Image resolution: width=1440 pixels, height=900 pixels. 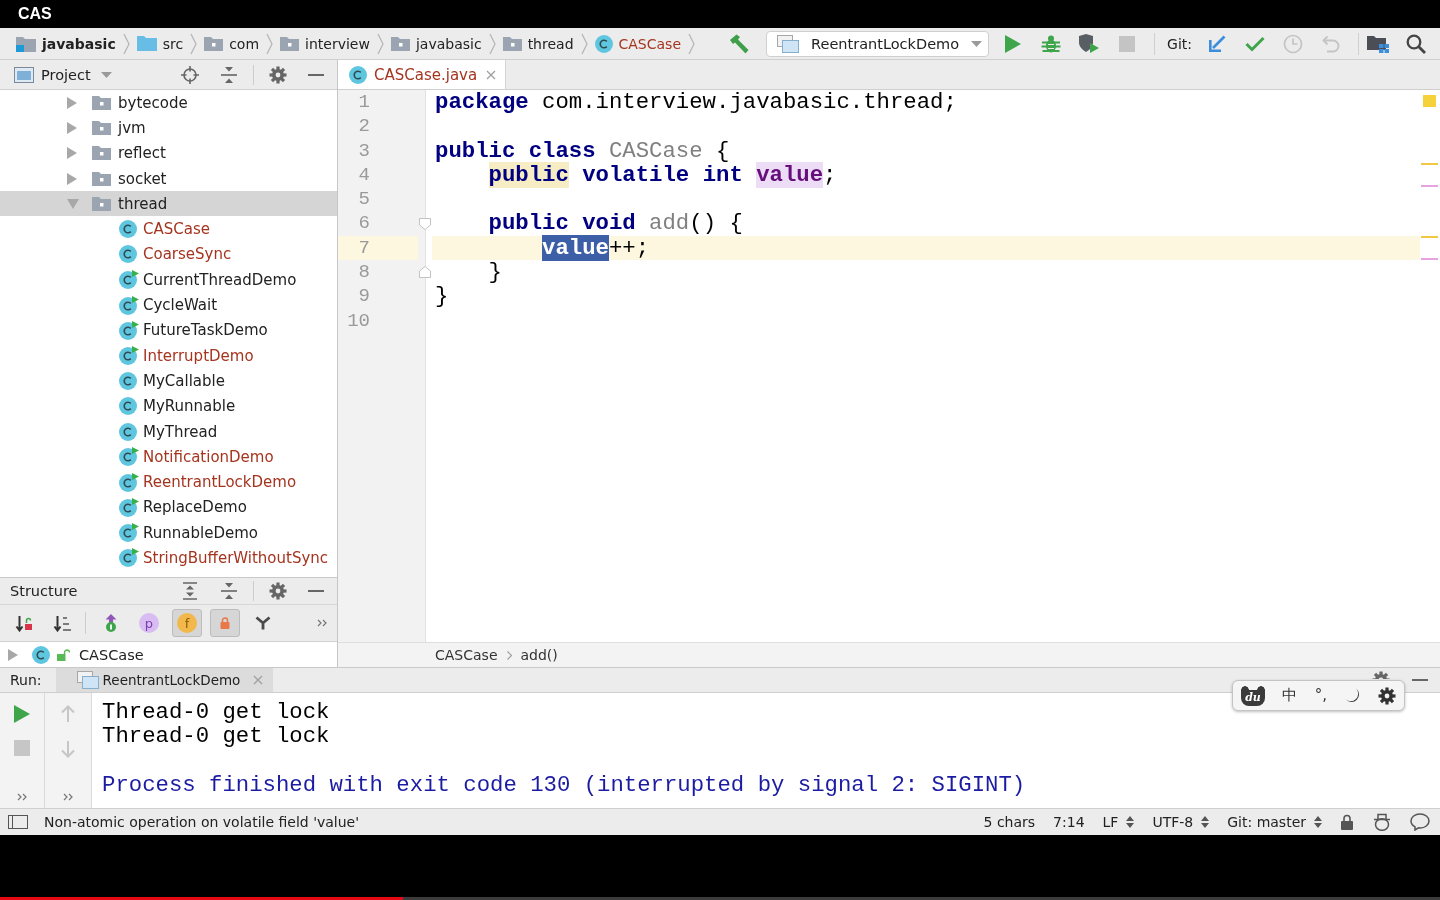 I want to click on expand-all-icon, so click(x=190, y=591).